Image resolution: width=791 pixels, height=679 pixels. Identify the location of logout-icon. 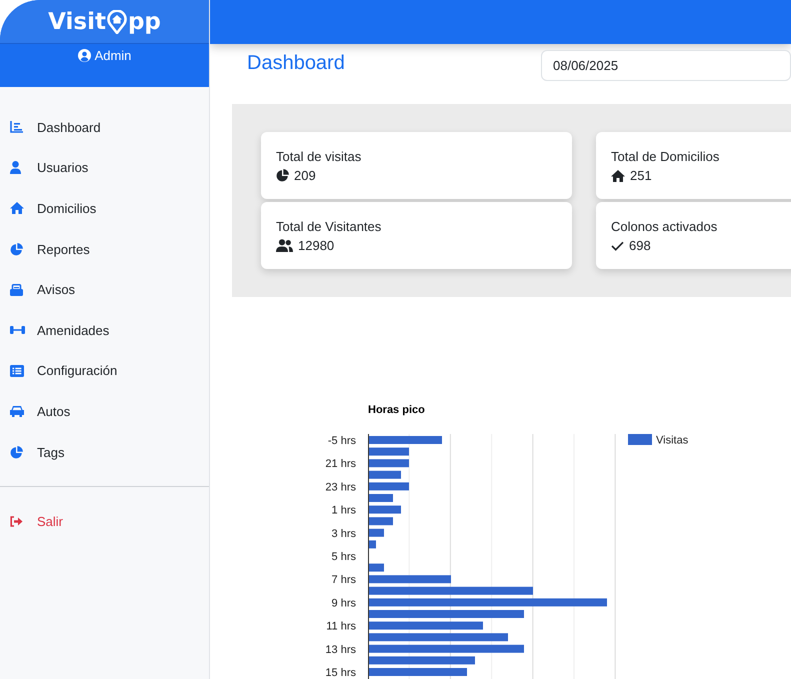
(16, 522).